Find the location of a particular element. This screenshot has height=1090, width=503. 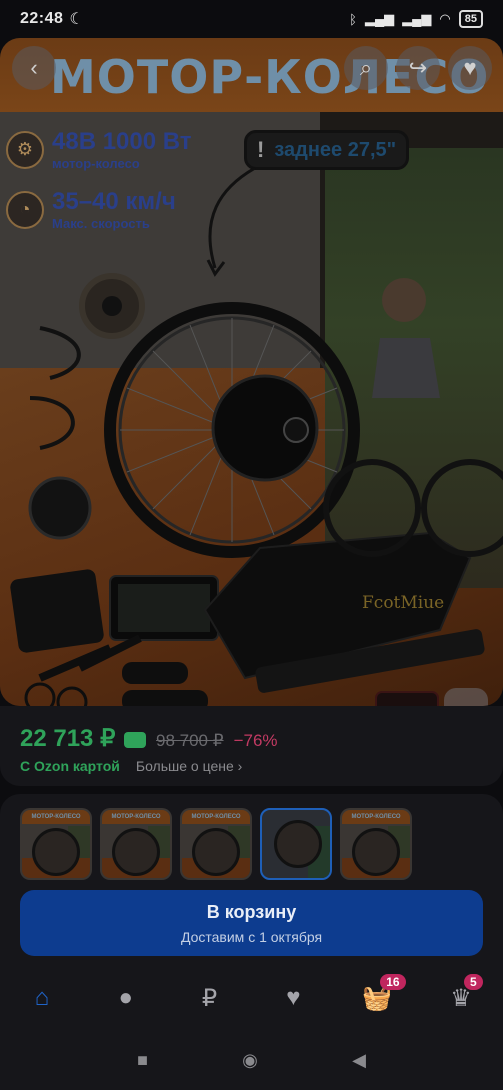

share-icon: ↪ is located at coordinates (418, 67).